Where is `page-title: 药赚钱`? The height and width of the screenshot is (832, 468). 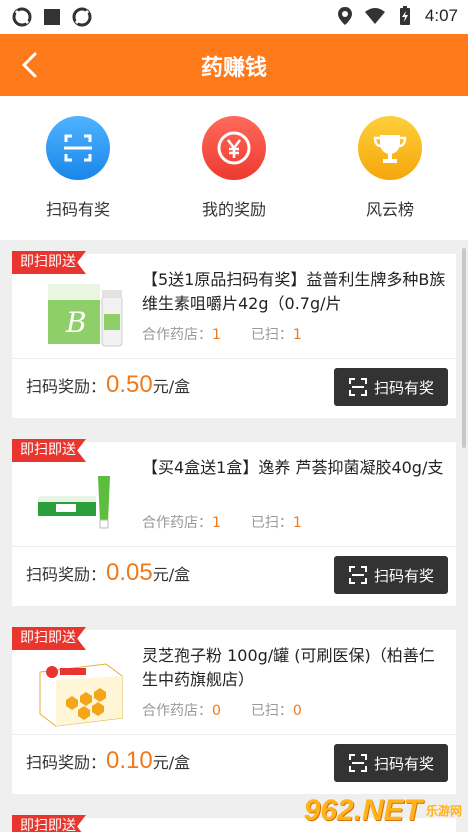 page-title: 药赚钱 is located at coordinates (233, 68).